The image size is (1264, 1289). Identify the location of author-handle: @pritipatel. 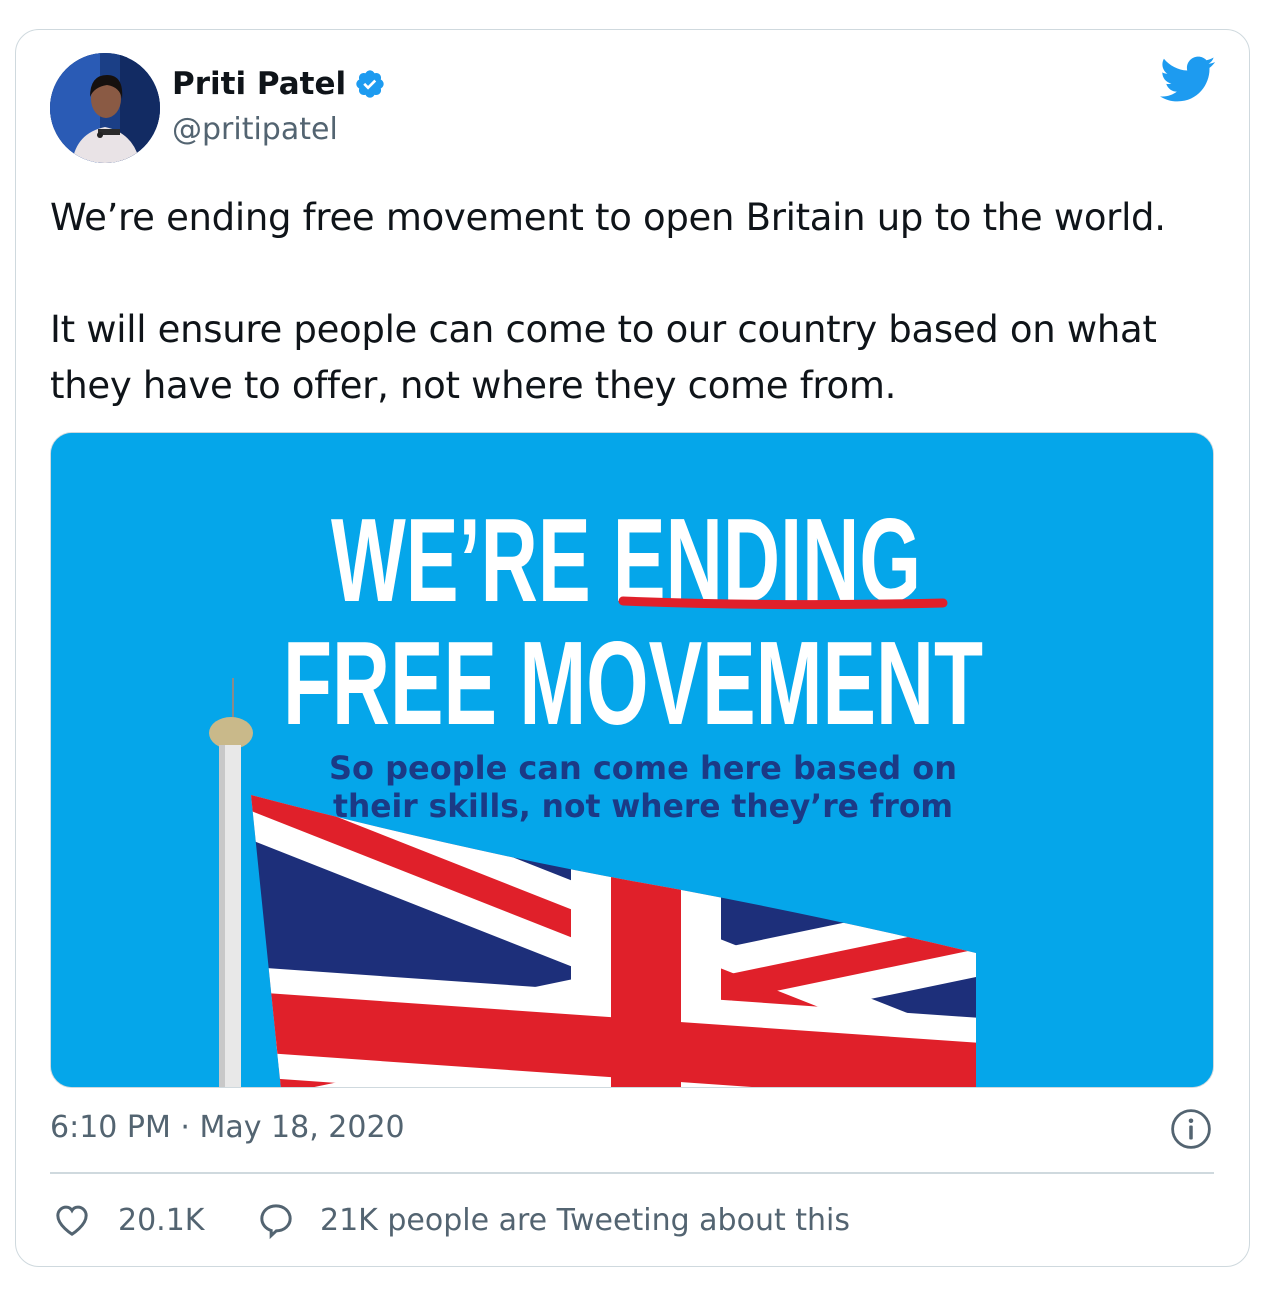
(255, 129).